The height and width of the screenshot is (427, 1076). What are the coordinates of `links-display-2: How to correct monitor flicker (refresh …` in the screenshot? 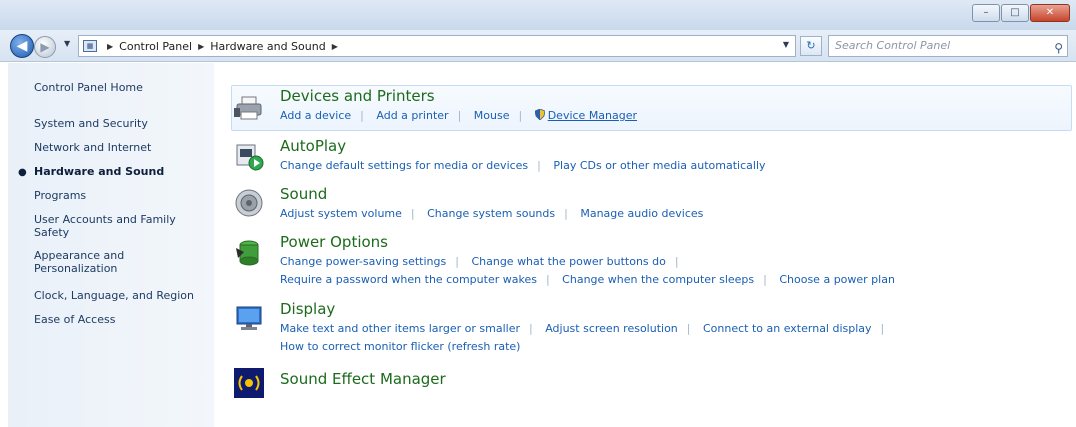 It's located at (400, 346).